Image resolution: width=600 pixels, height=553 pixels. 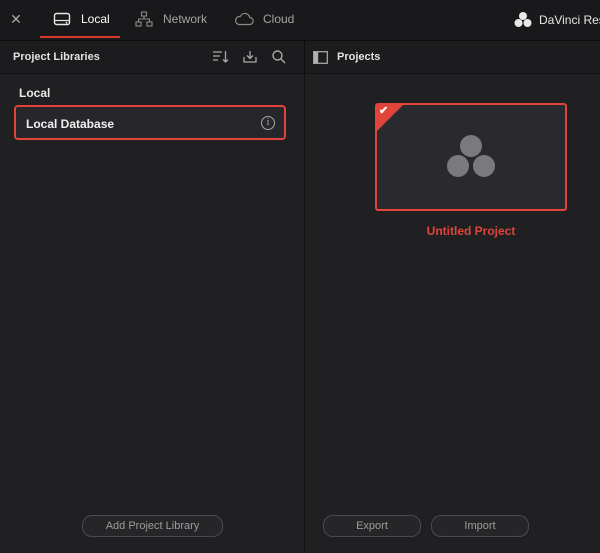 I want to click on info-icon: i, so click(x=268, y=123).